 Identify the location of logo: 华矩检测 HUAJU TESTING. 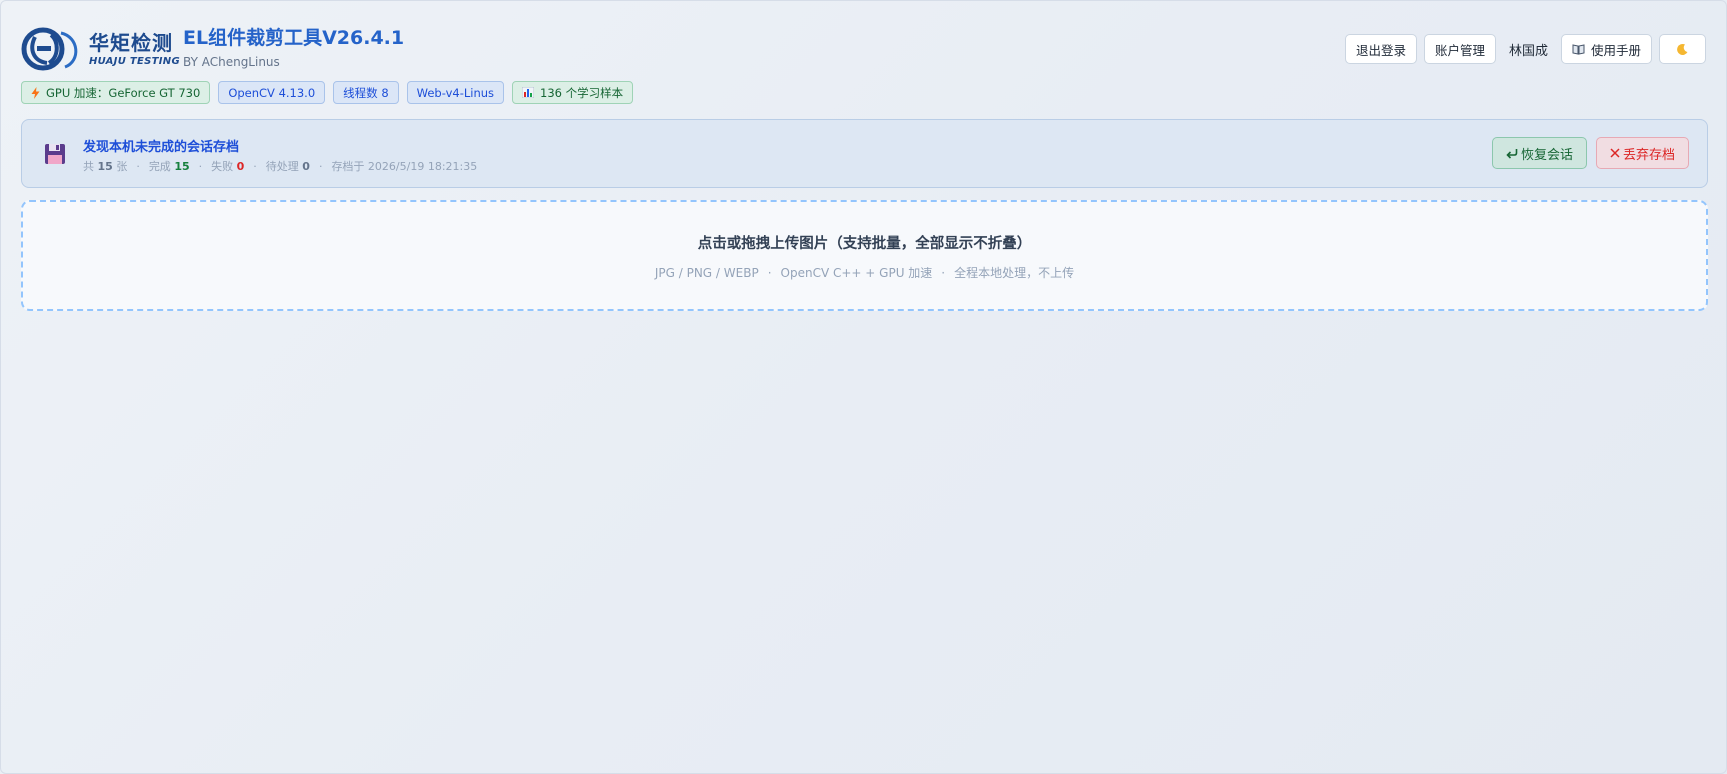
(100, 48).